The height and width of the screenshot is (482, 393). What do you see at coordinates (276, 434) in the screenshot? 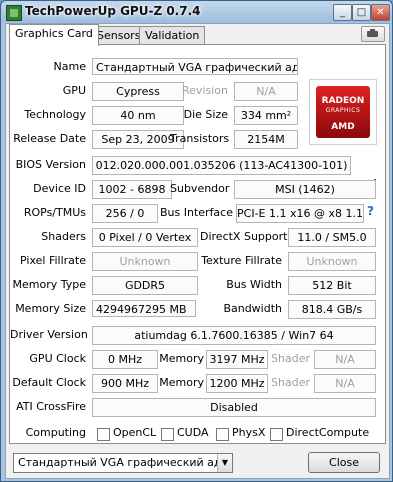
I see `directcompute-checkbox` at bounding box center [276, 434].